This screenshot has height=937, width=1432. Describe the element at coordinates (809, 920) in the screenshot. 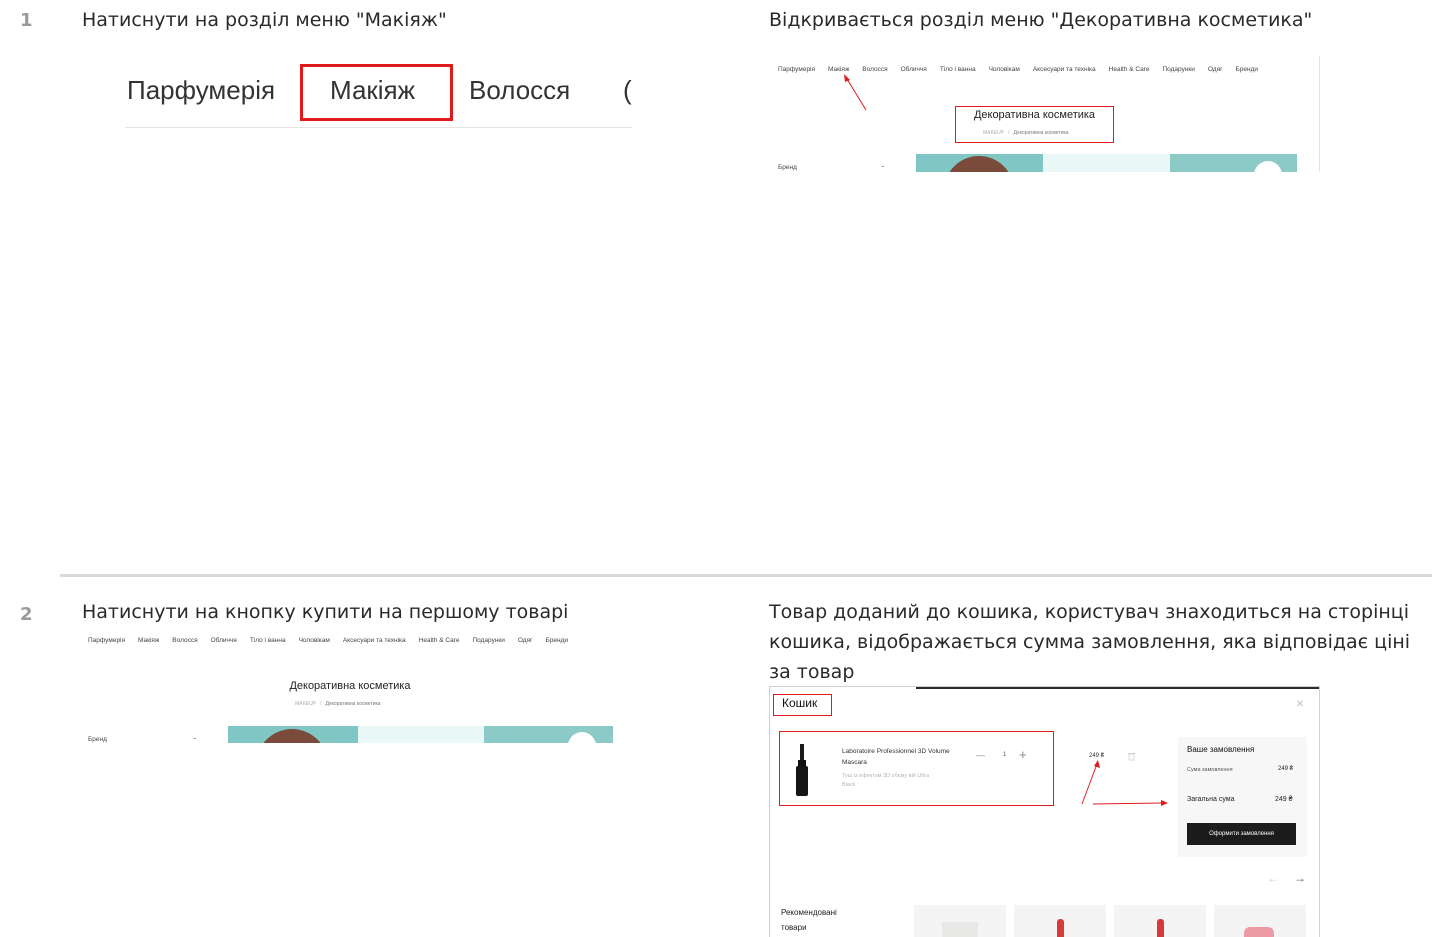

I see `recommended-title: Рекомендовані товари` at that location.